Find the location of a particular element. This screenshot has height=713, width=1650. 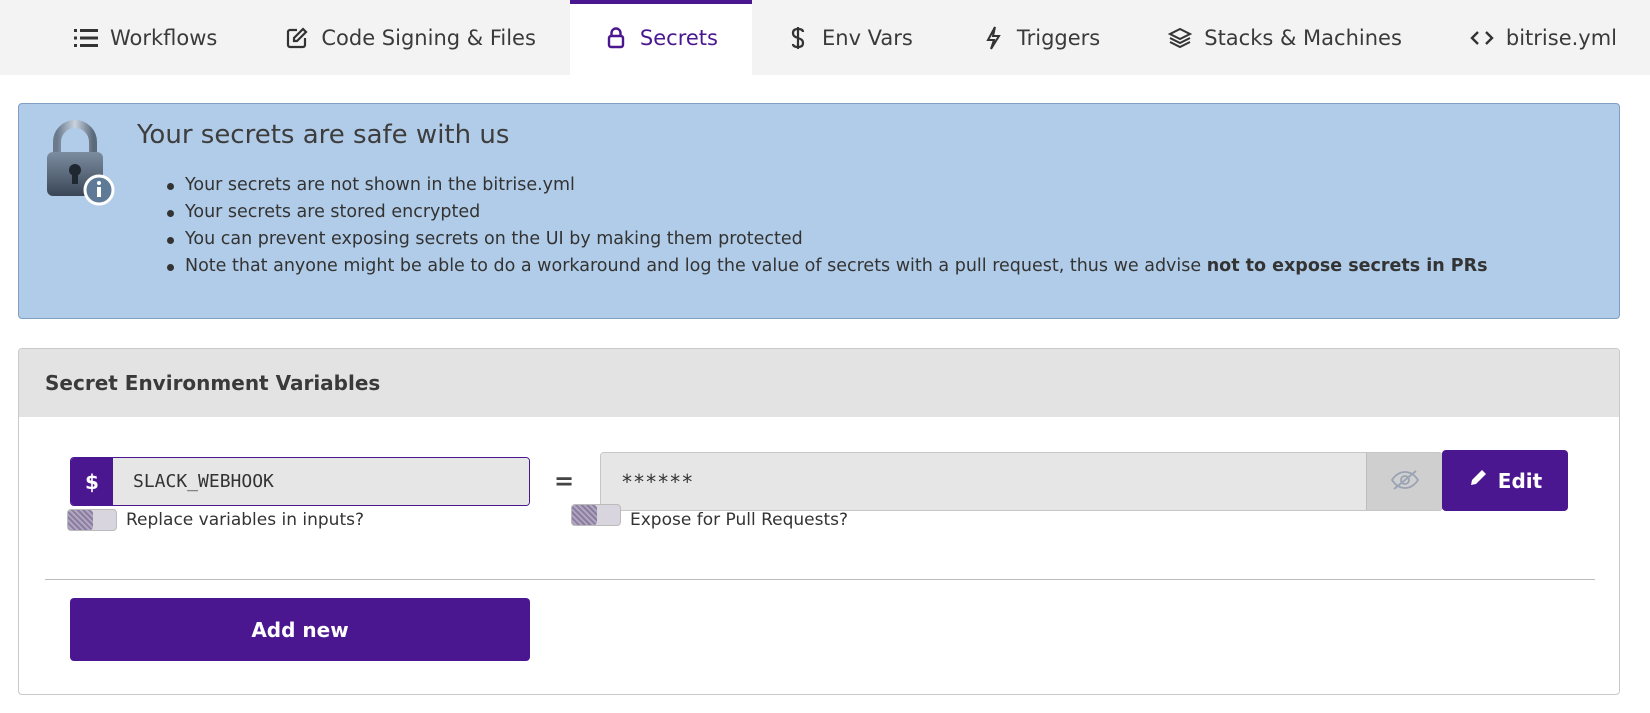

dollar-prefix: $ is located at coordinates (92, 481).